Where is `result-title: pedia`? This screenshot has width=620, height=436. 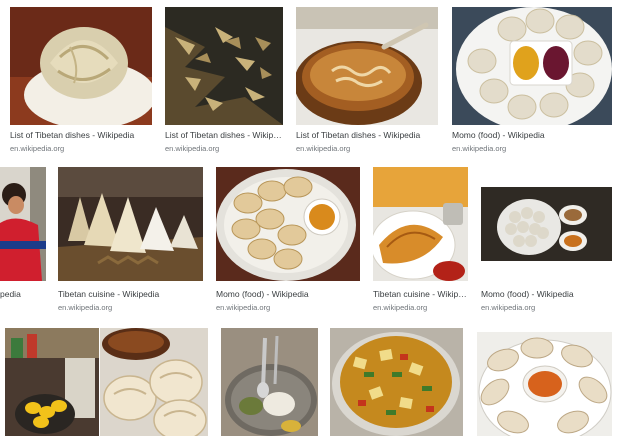
result-title: pedia is located at coordinates (23, 294).